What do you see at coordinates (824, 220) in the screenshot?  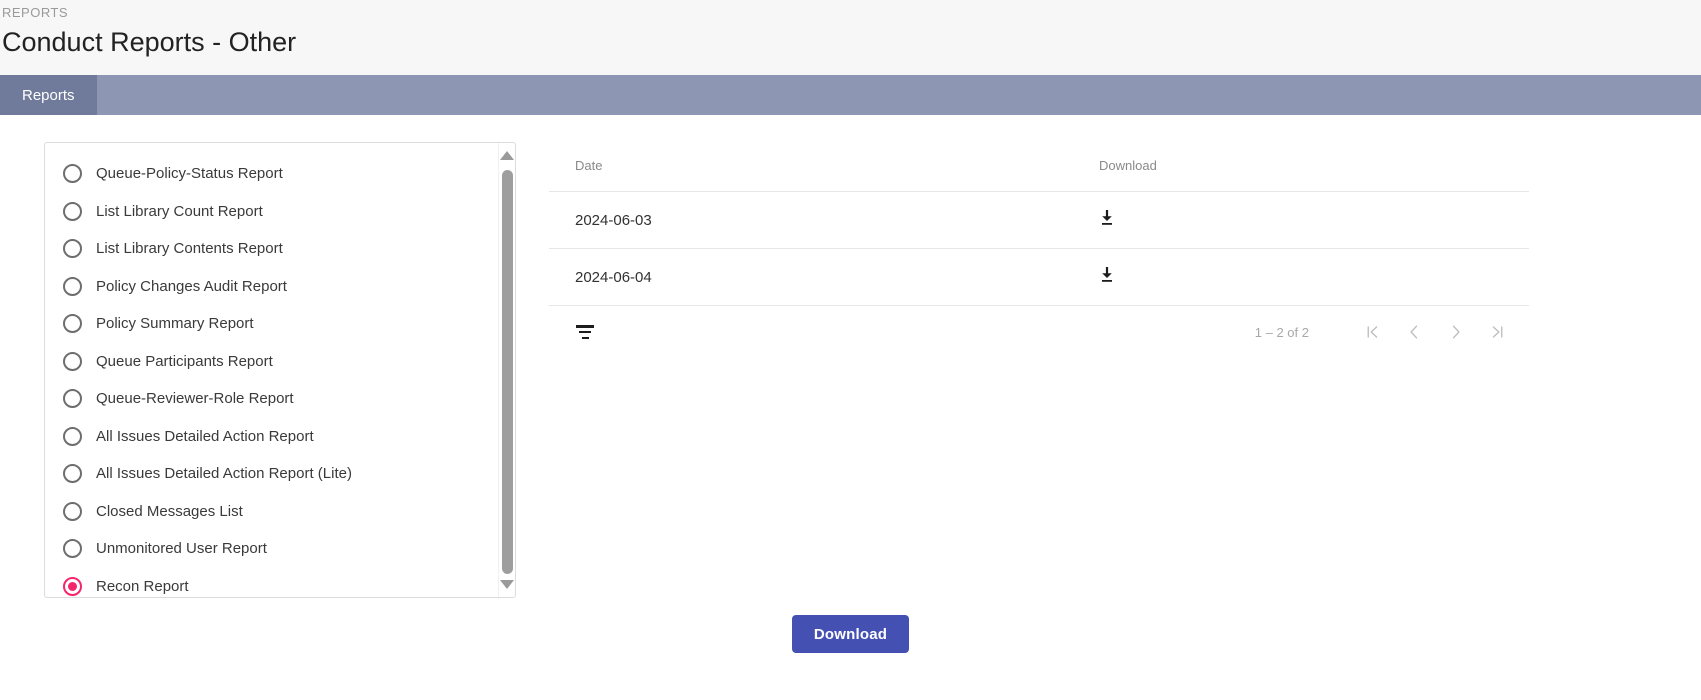 I see `cell-date: 2024-06-03` at bounding box center [824, 220].